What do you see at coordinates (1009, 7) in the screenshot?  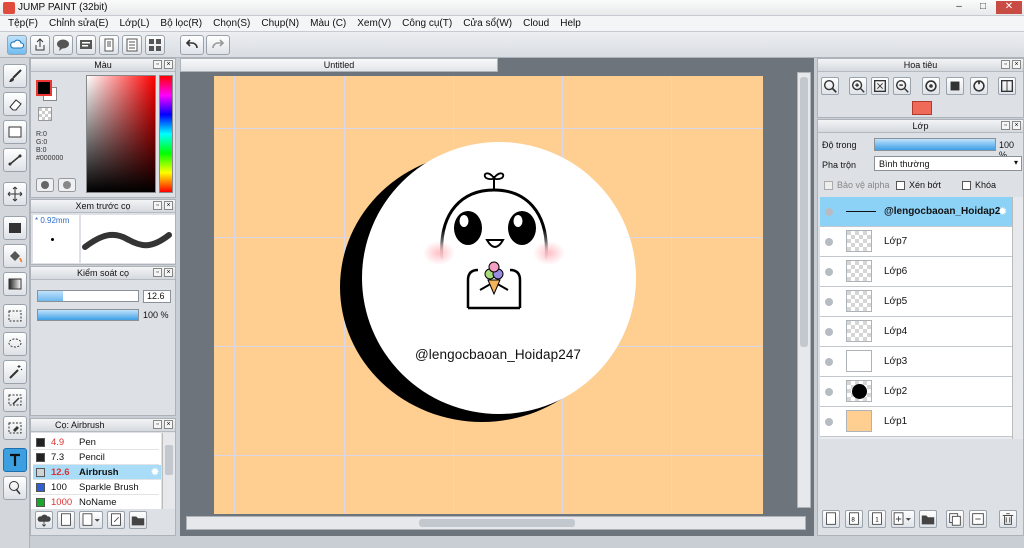 I see `close-button: ✕` at bounding box center [1009, 7].